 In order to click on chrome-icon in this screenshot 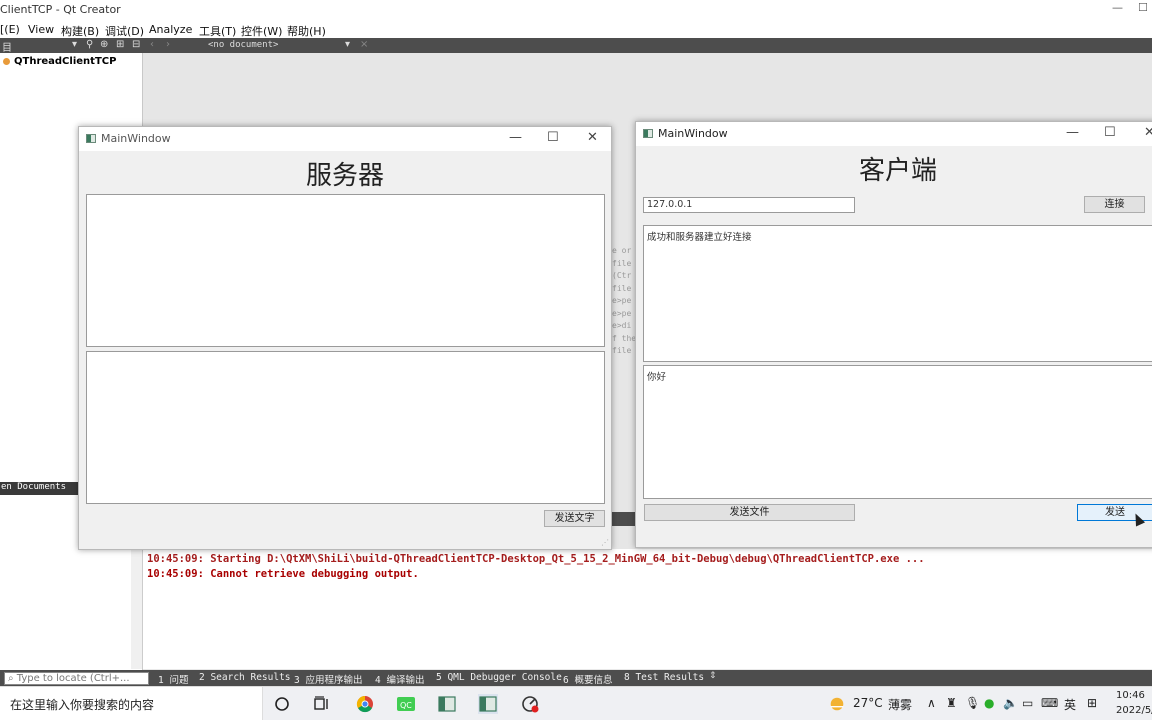, I will do `click(365, 704)`.